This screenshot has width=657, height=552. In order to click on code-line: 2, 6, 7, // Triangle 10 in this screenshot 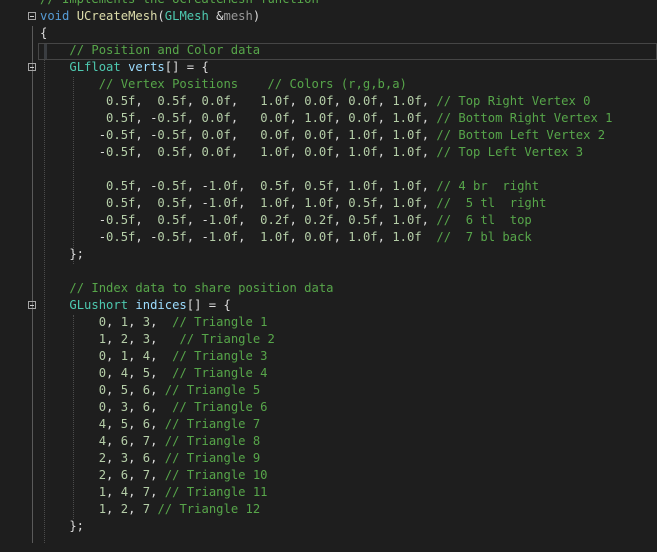, I will do `click(328, 475)`.